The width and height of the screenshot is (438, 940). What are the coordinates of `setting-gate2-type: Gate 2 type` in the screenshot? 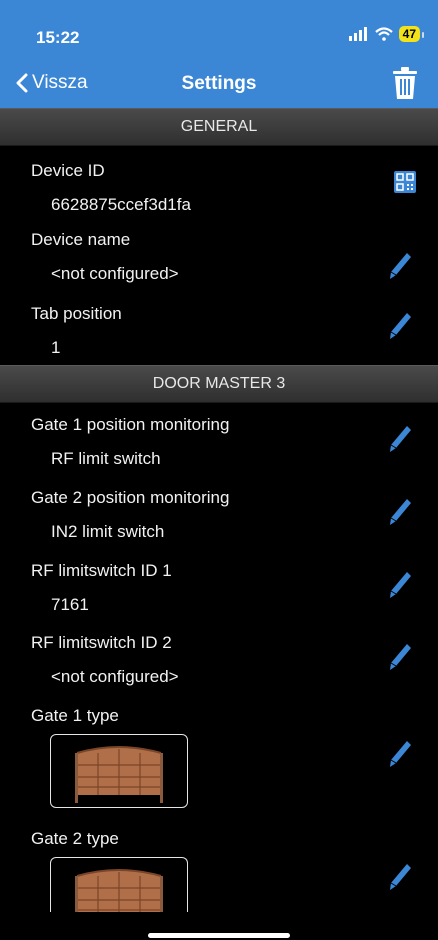 It's located at (219, 871).